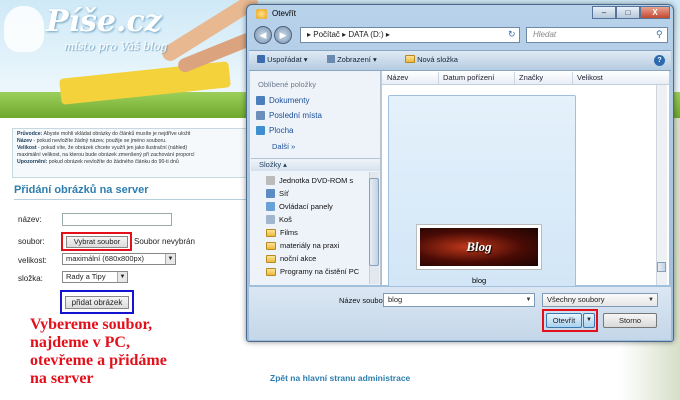  I want to click on new-folder-icon, so click(410, 59).